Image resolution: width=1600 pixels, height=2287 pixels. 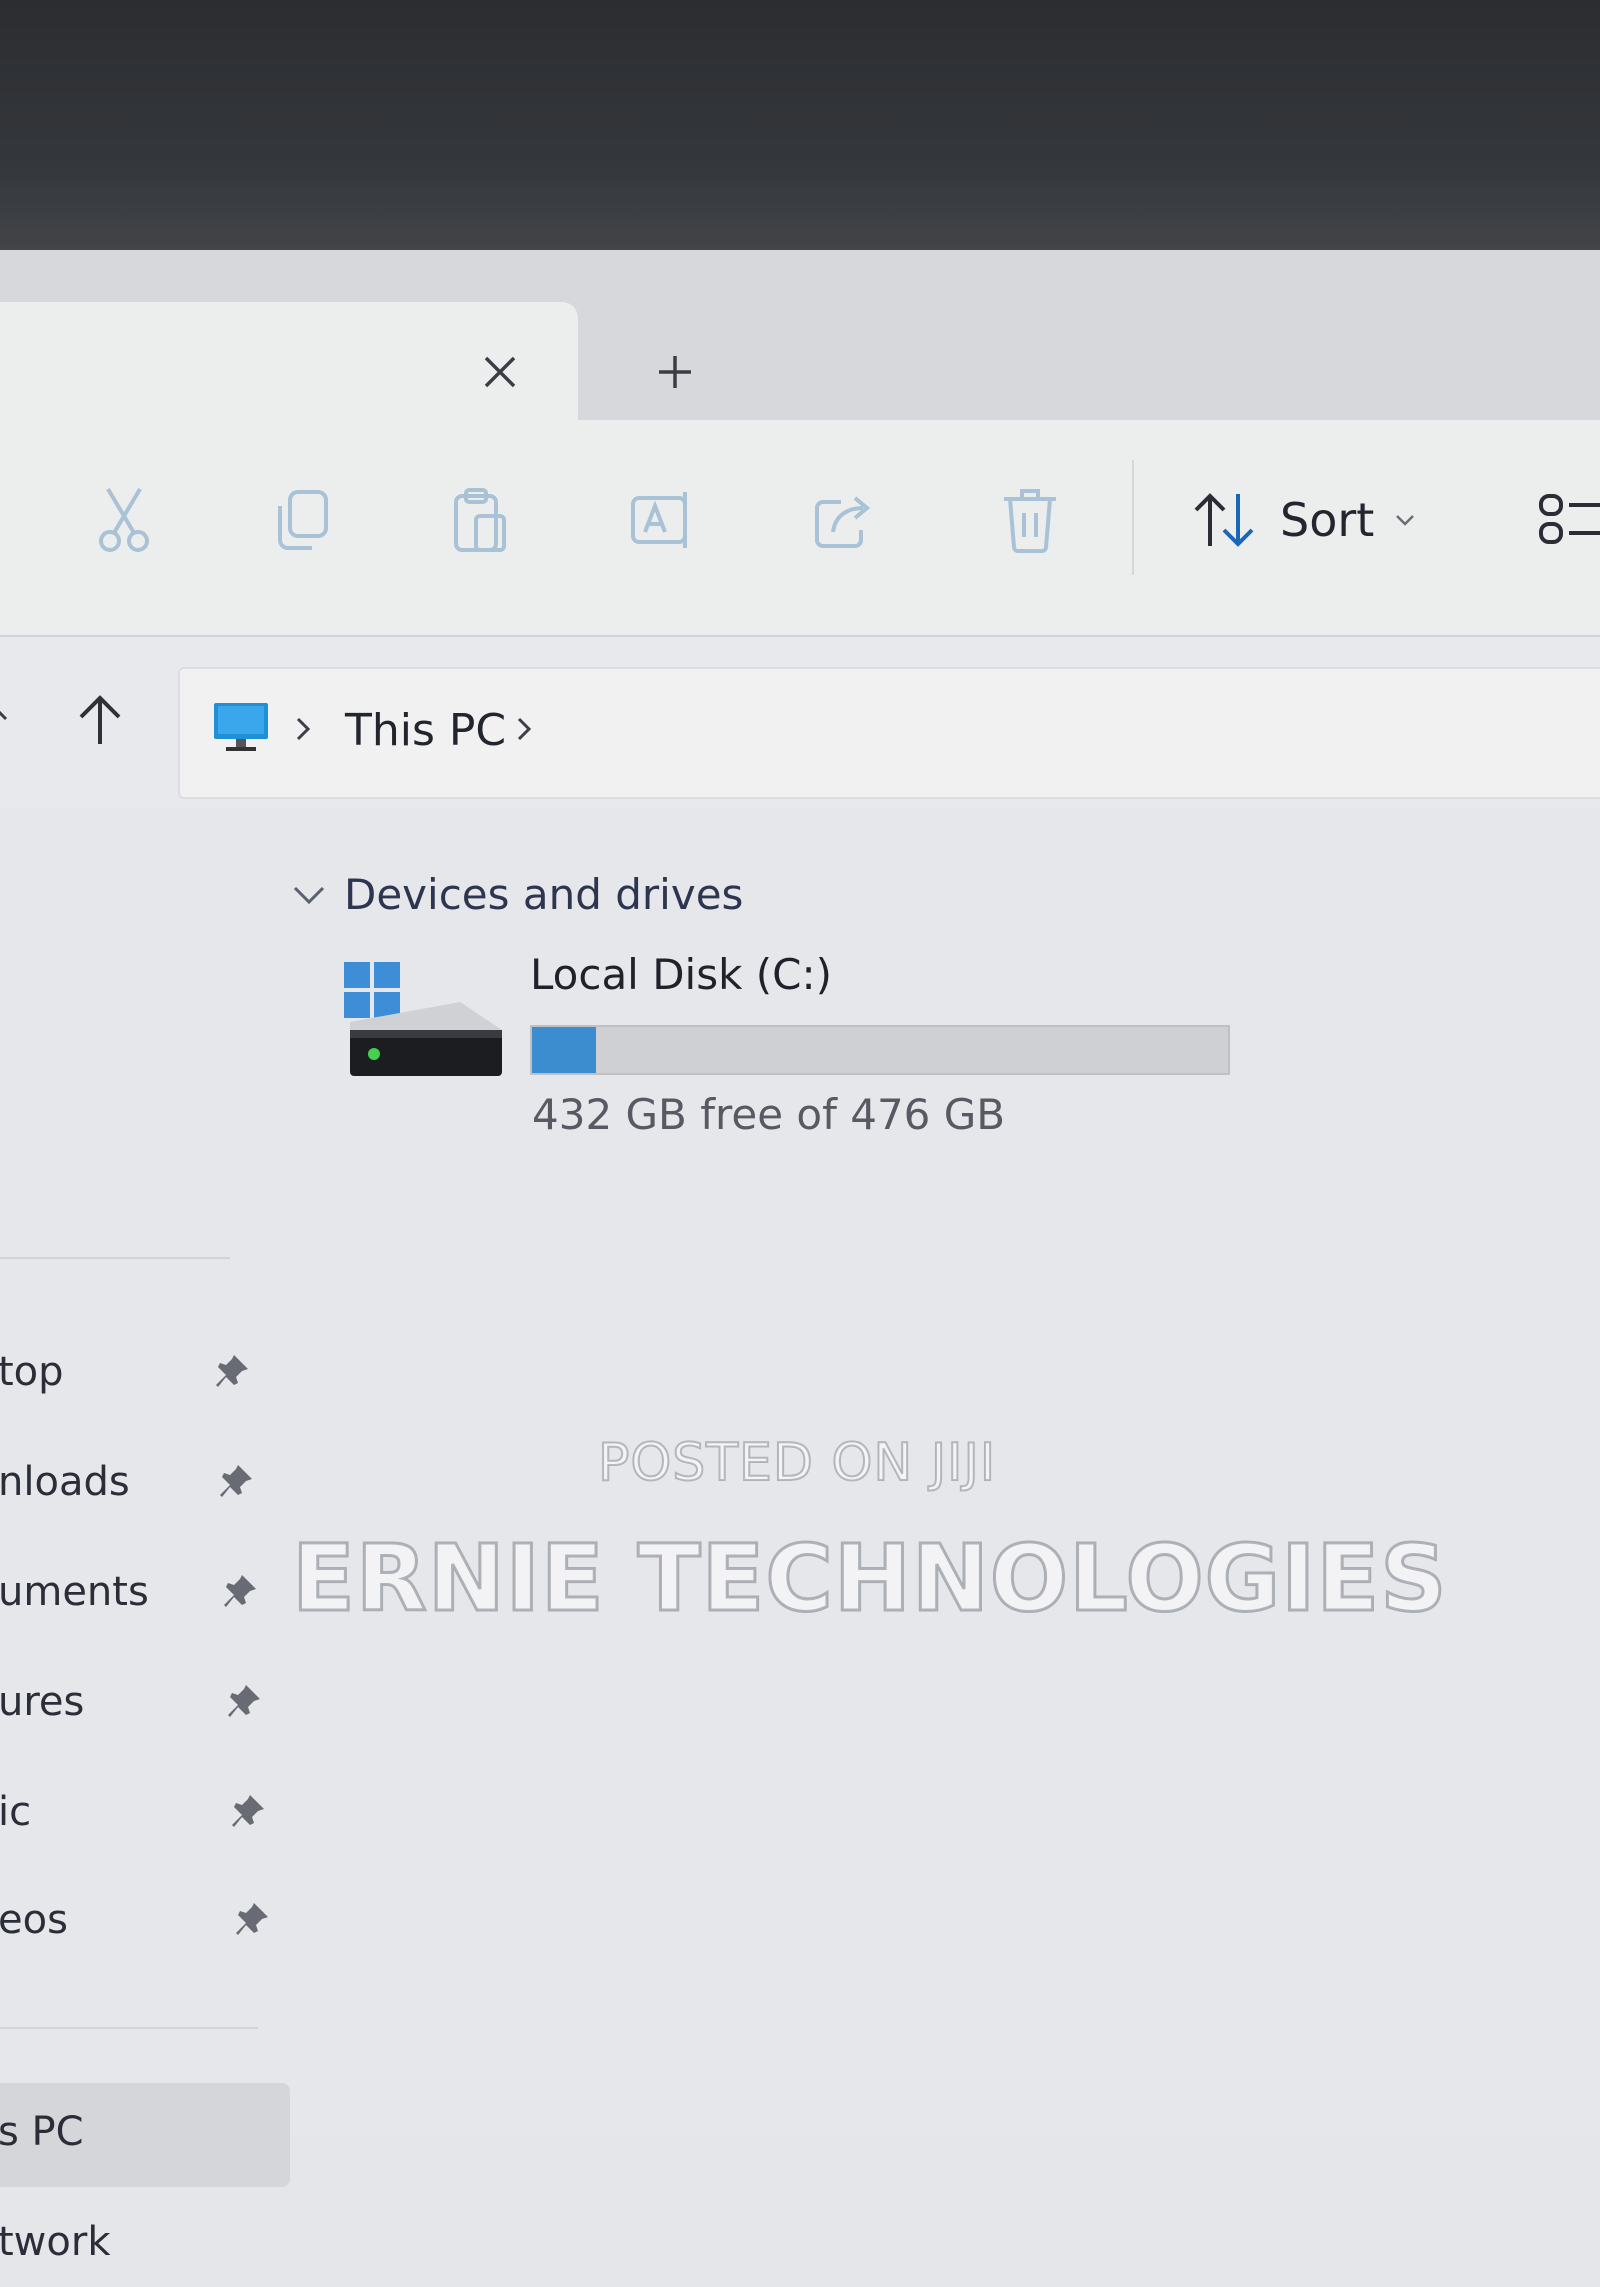 I want to click on arrow-up-icon, so click(x=100, y=719).